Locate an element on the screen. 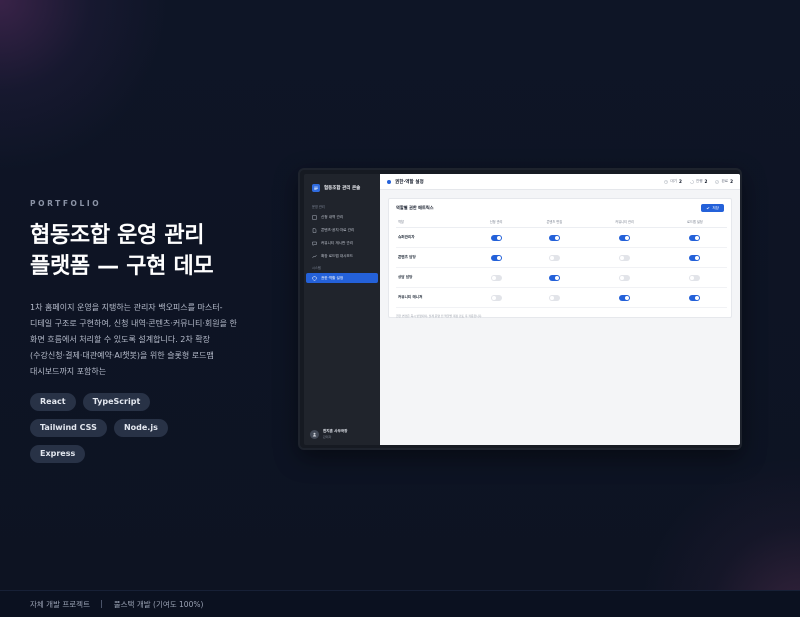 The width and height of the screenshot is (800, 617). sidebar-item-label: 확장 로드맵 대시보드 is located at coordinates (337, 255).